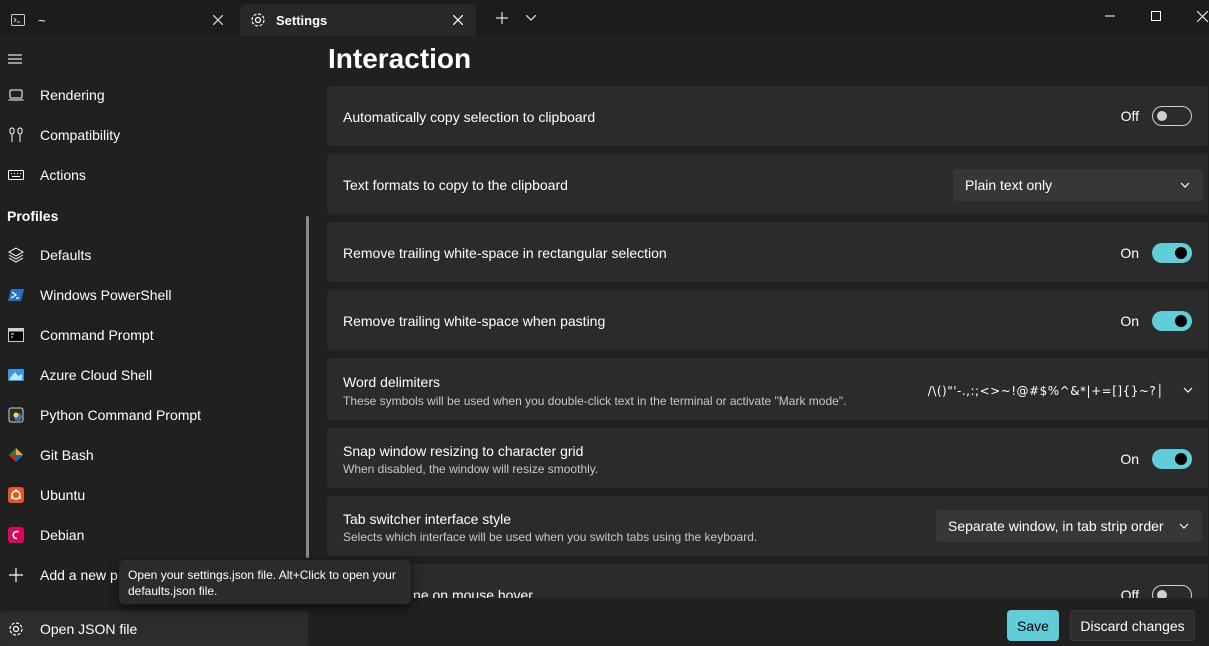  I want to click on setting-title: Remove trailing white-space when pasting, so click(474, 321).